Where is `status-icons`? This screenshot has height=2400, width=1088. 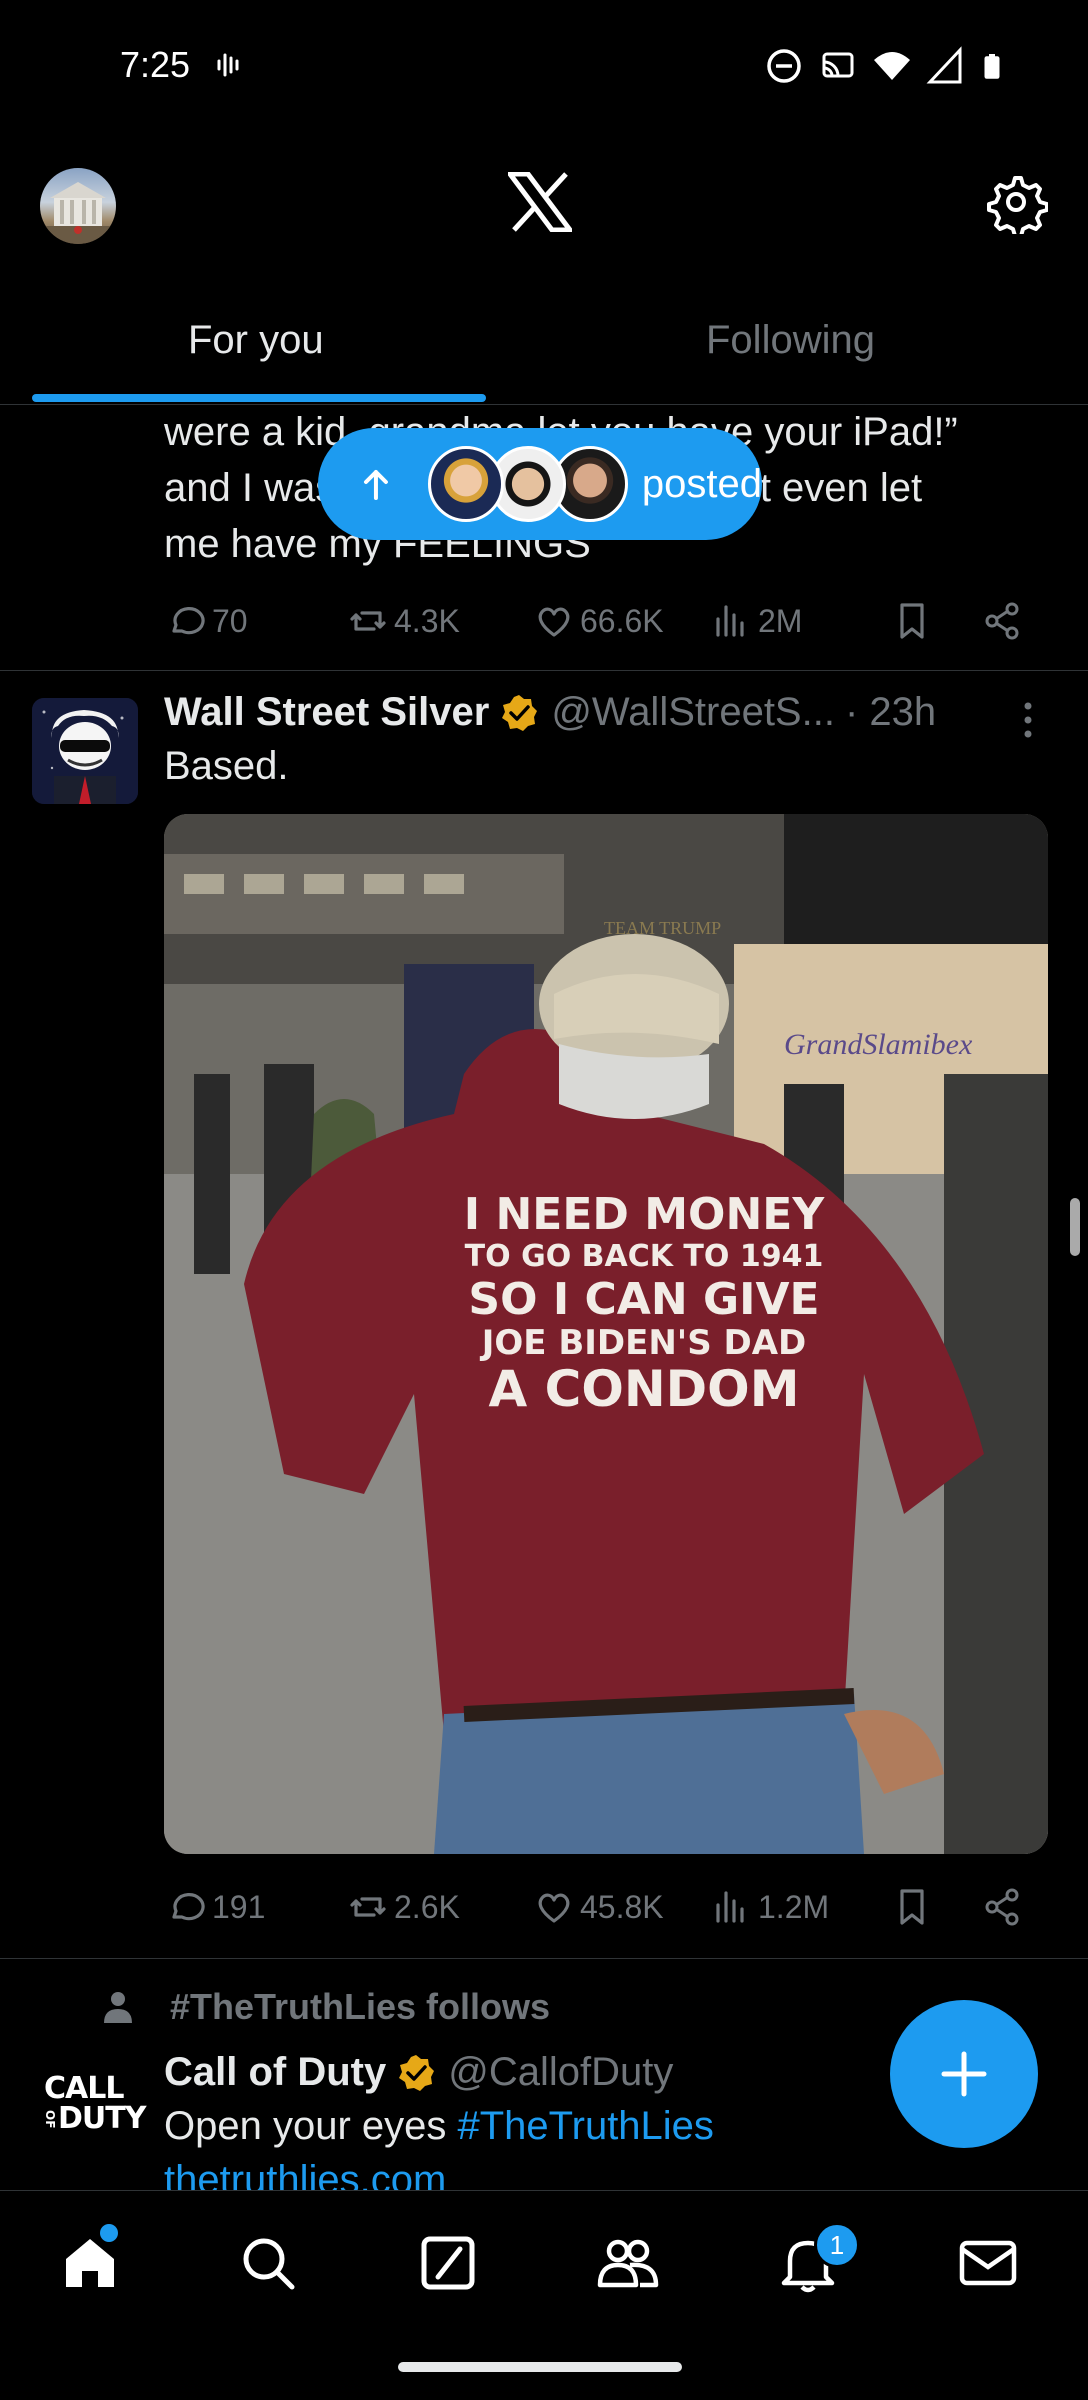 status-icons is located at coordinates (887, 66).